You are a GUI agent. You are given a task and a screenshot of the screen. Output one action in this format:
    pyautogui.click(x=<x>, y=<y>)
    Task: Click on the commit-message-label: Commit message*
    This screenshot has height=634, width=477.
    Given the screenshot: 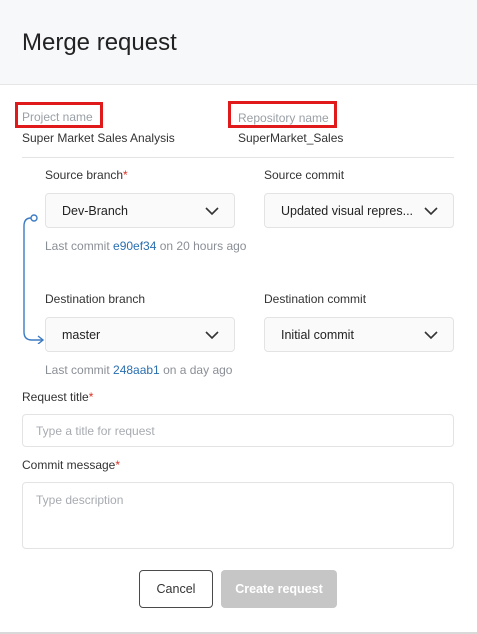 What is the action you would take?
    pyautogui.click(x=71, y=465)
    